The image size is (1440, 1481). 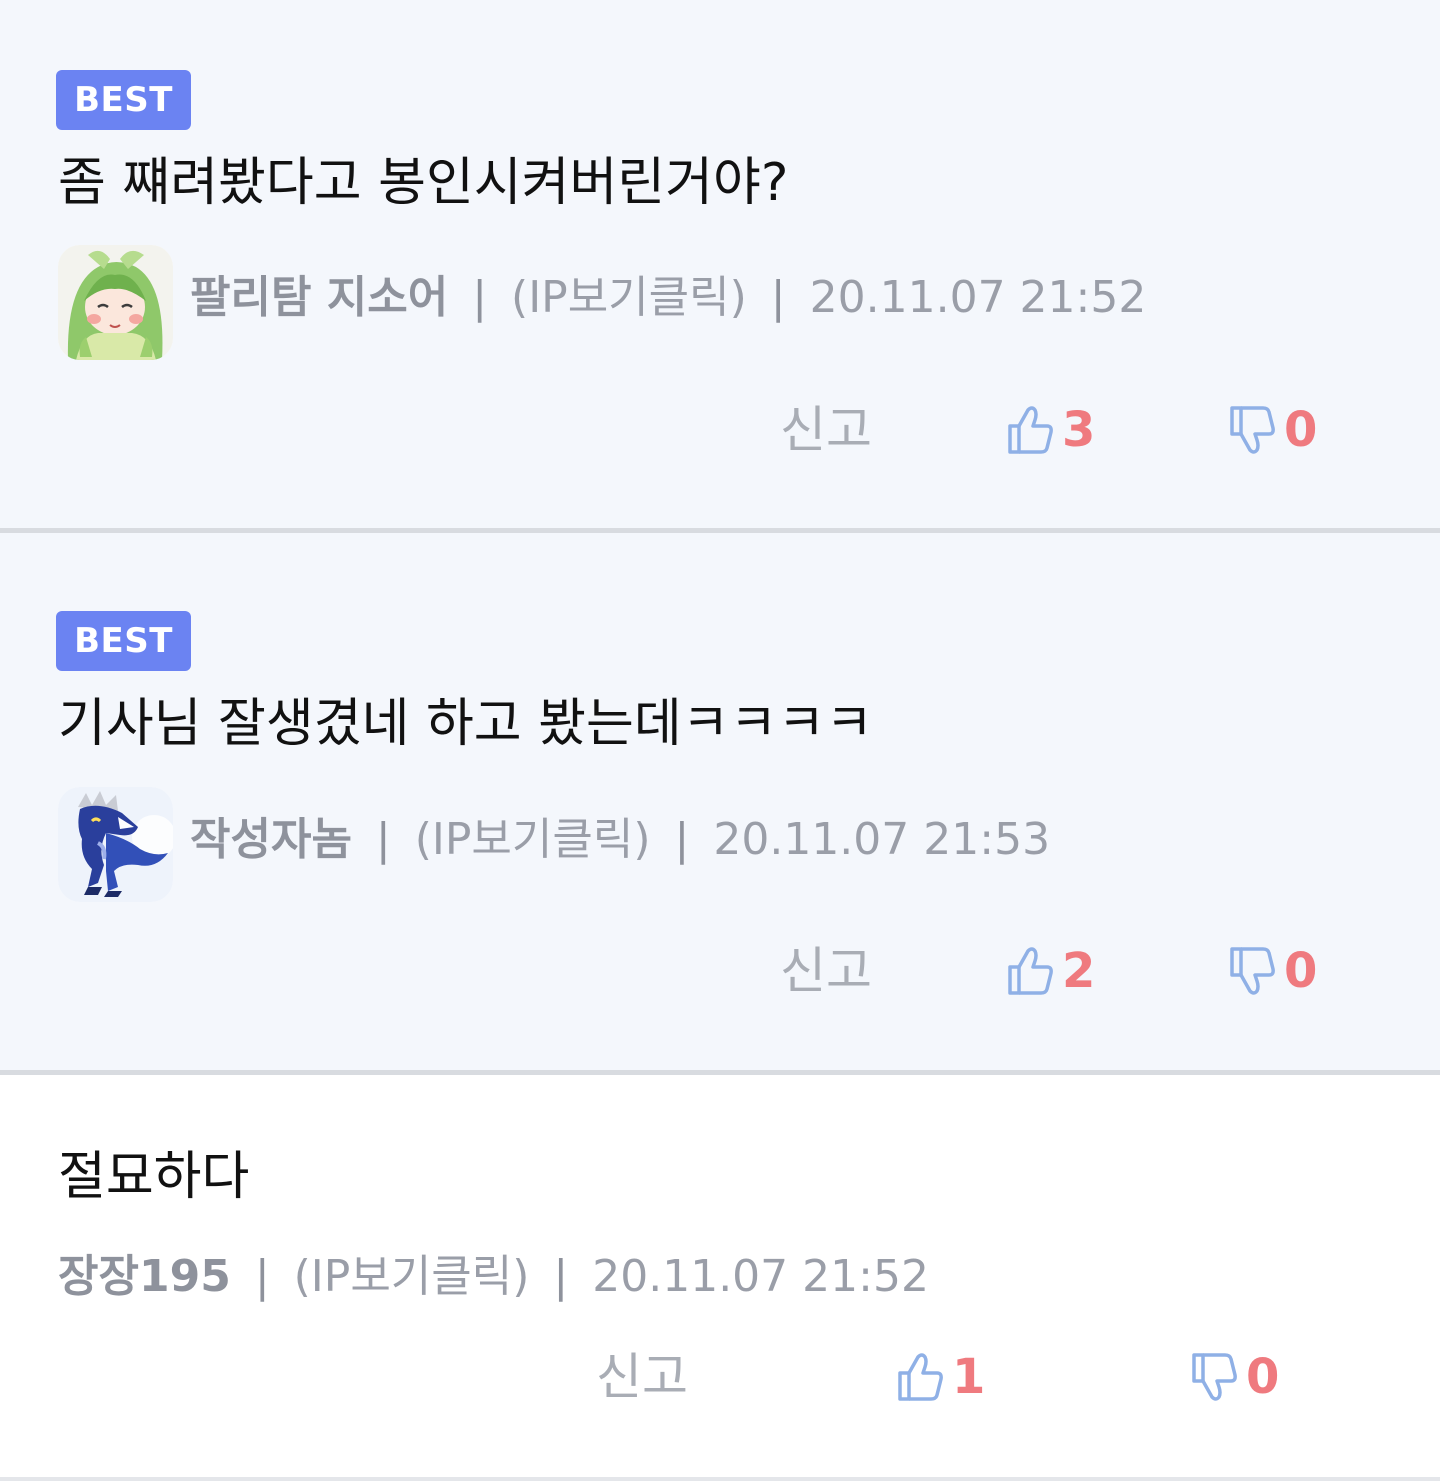 What do you see at coordinates (882, 839) in the screenshot?
I see `comment-timestamp: 20.11.07 21:53` at bounding box center [882, 839].